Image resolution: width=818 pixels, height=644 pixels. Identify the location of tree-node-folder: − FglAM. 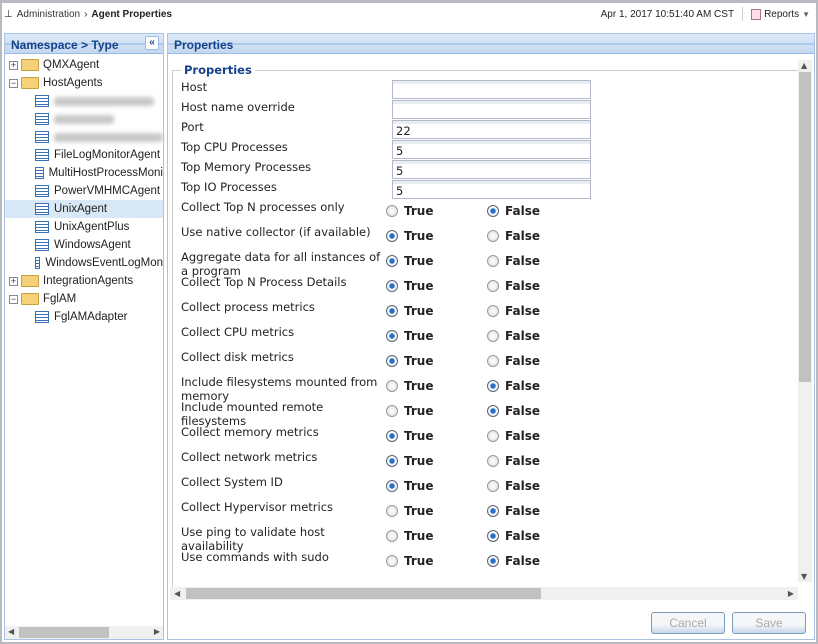
(84, 299).